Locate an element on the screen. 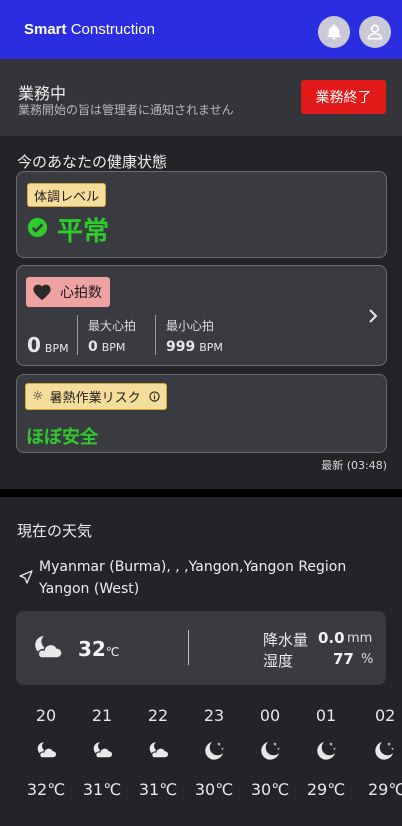 This screenshot has width=402, height=826. health-section-title: 今のあなたの健康状態 is located at coordinates (92, 162).